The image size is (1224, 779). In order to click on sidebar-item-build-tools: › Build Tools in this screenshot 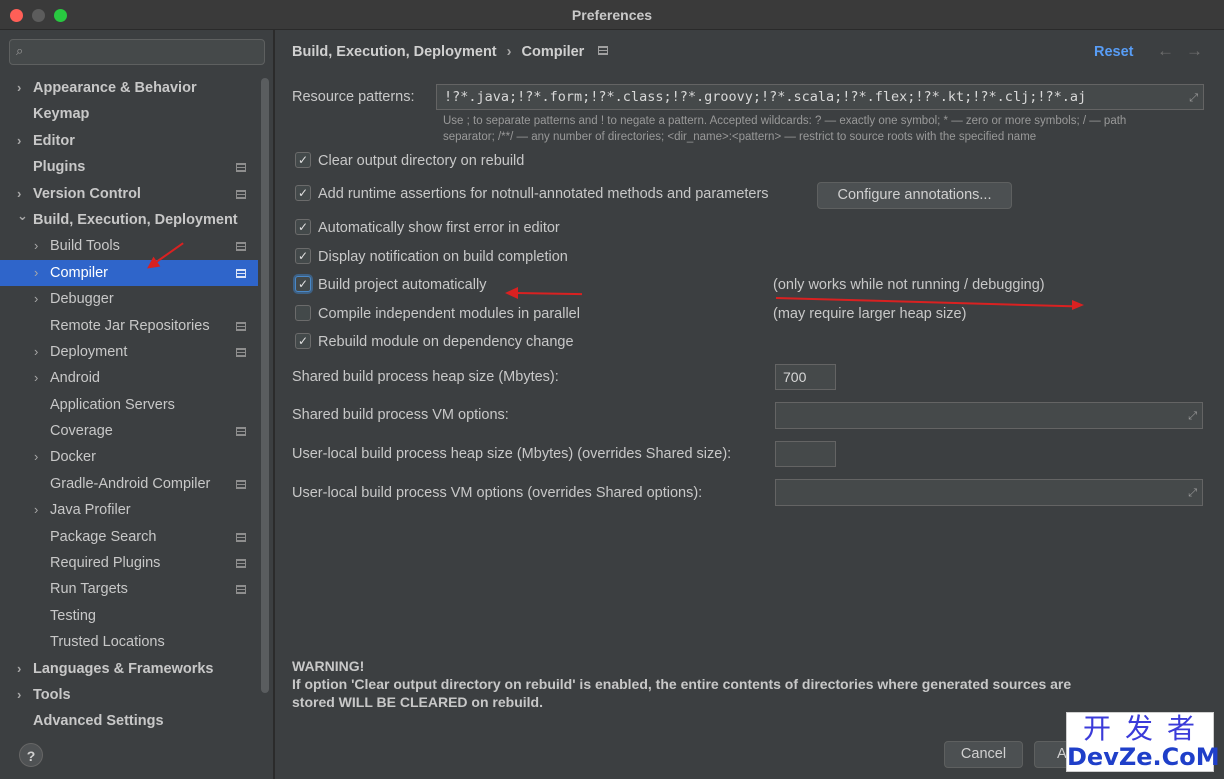, I will do `click(129, 246)`.